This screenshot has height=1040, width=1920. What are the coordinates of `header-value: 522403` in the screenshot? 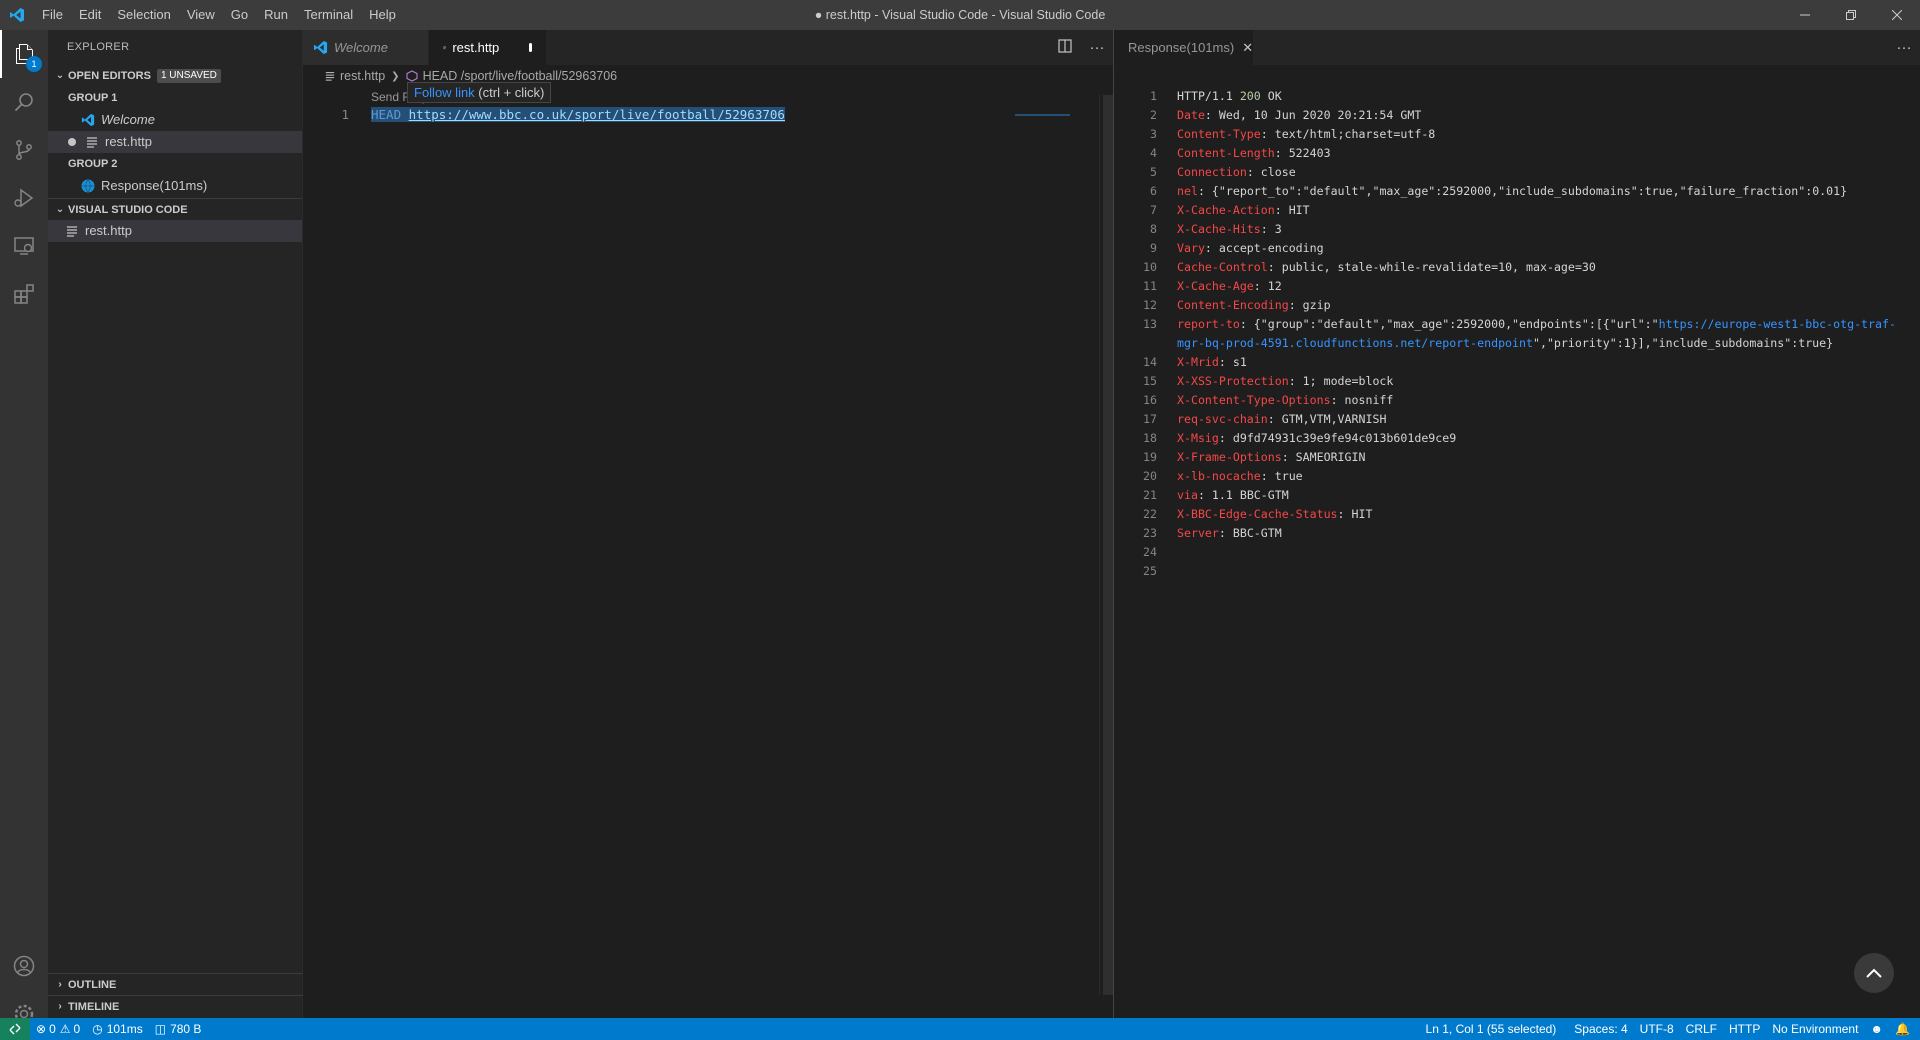 It's located at (1309, 153).